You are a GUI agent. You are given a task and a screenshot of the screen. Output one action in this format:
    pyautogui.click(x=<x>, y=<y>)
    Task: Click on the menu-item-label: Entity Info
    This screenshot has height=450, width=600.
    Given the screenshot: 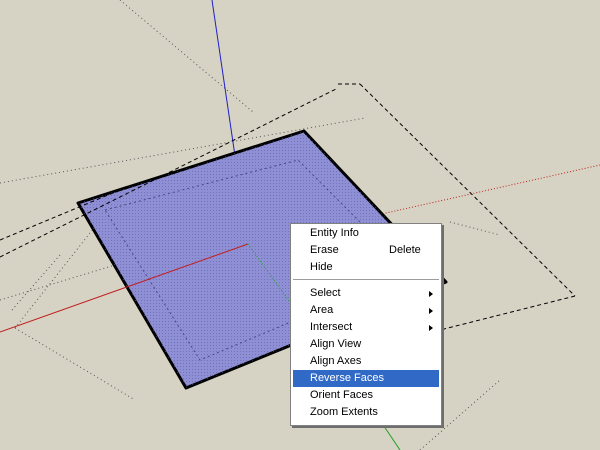 What is the action you would take?
    pyautogui.click(x=334, y=233)
    